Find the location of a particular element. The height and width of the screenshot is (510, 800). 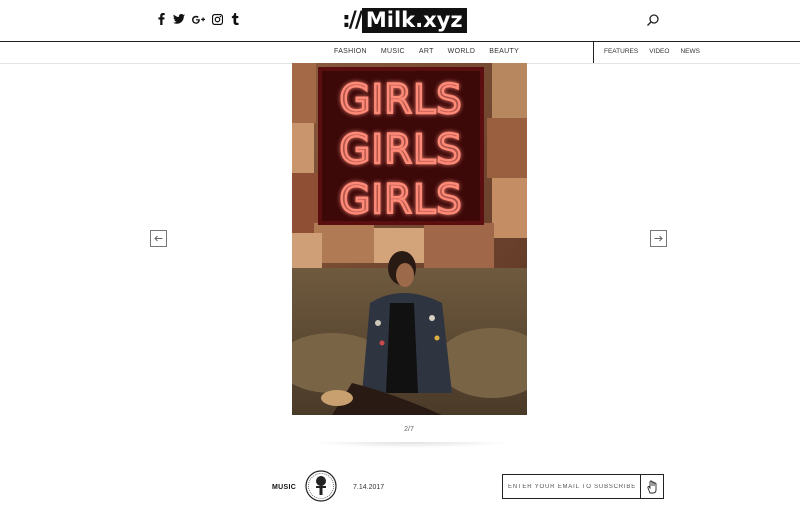

site-logo: :// Milk.xyz is located at coordinates (404, 20).